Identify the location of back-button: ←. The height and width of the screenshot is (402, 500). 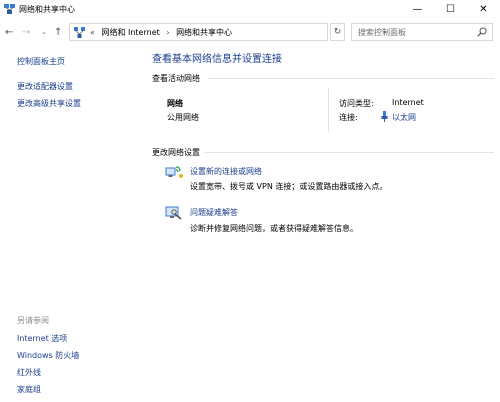
(9, 32).